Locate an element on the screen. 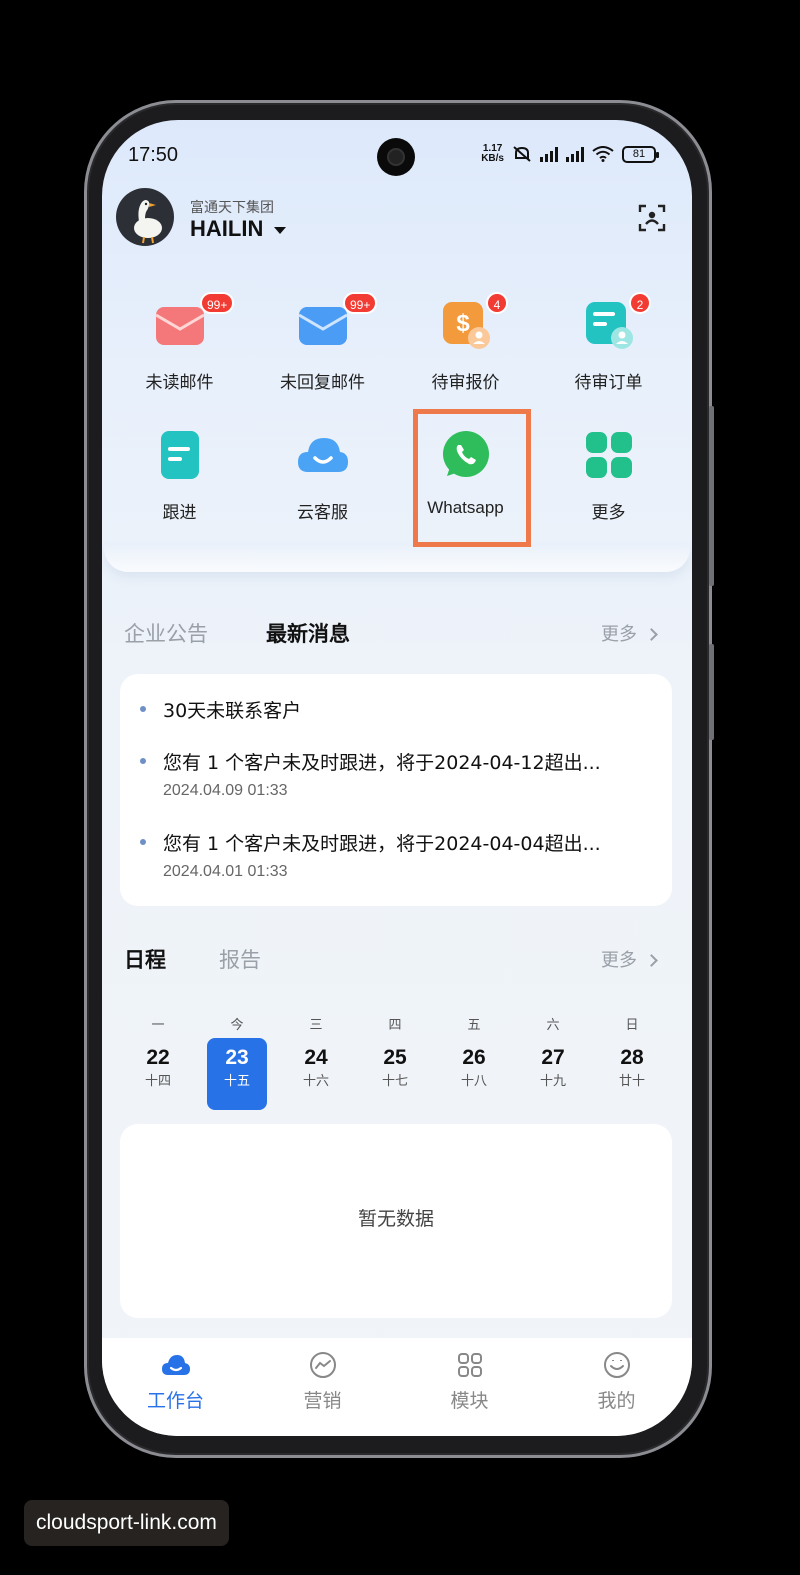 The width and height of the screenshot is (800, 1575). nav-modules: 模块 is located at coordinates (469, 1381).